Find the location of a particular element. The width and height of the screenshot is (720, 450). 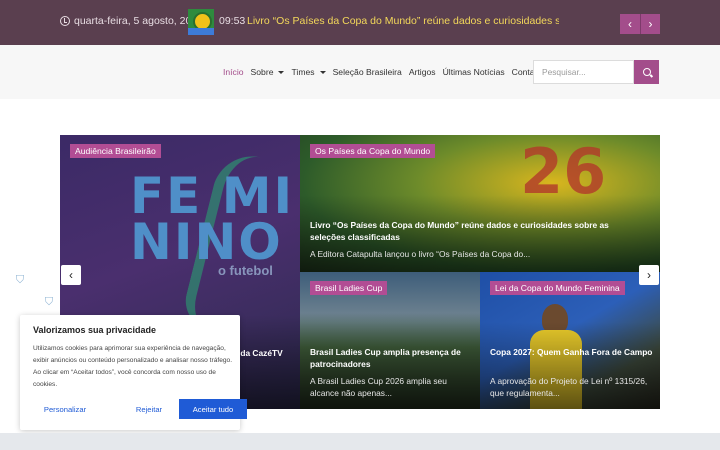

nav-item-artigos: Artigos is located at coordinates (422, 72).